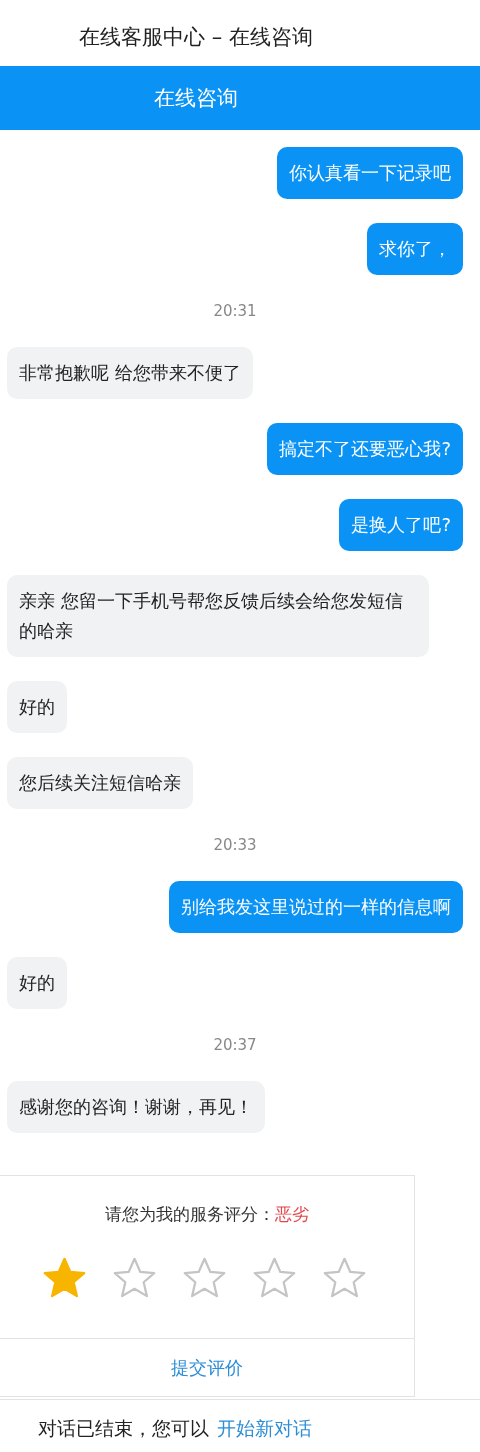 The height and width of the screenshot is (1452, 480). I want to click on sent-message: 你认真看一下记录吧, so click(370, 173).